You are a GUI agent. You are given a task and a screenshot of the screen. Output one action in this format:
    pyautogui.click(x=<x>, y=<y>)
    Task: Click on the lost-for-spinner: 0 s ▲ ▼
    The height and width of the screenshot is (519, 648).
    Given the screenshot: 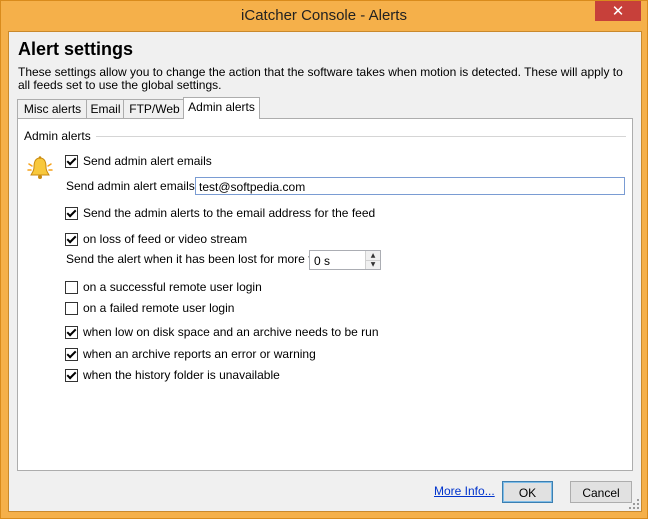 What is the action you would take?
    pyautogui.click(x=345, y=260)
    